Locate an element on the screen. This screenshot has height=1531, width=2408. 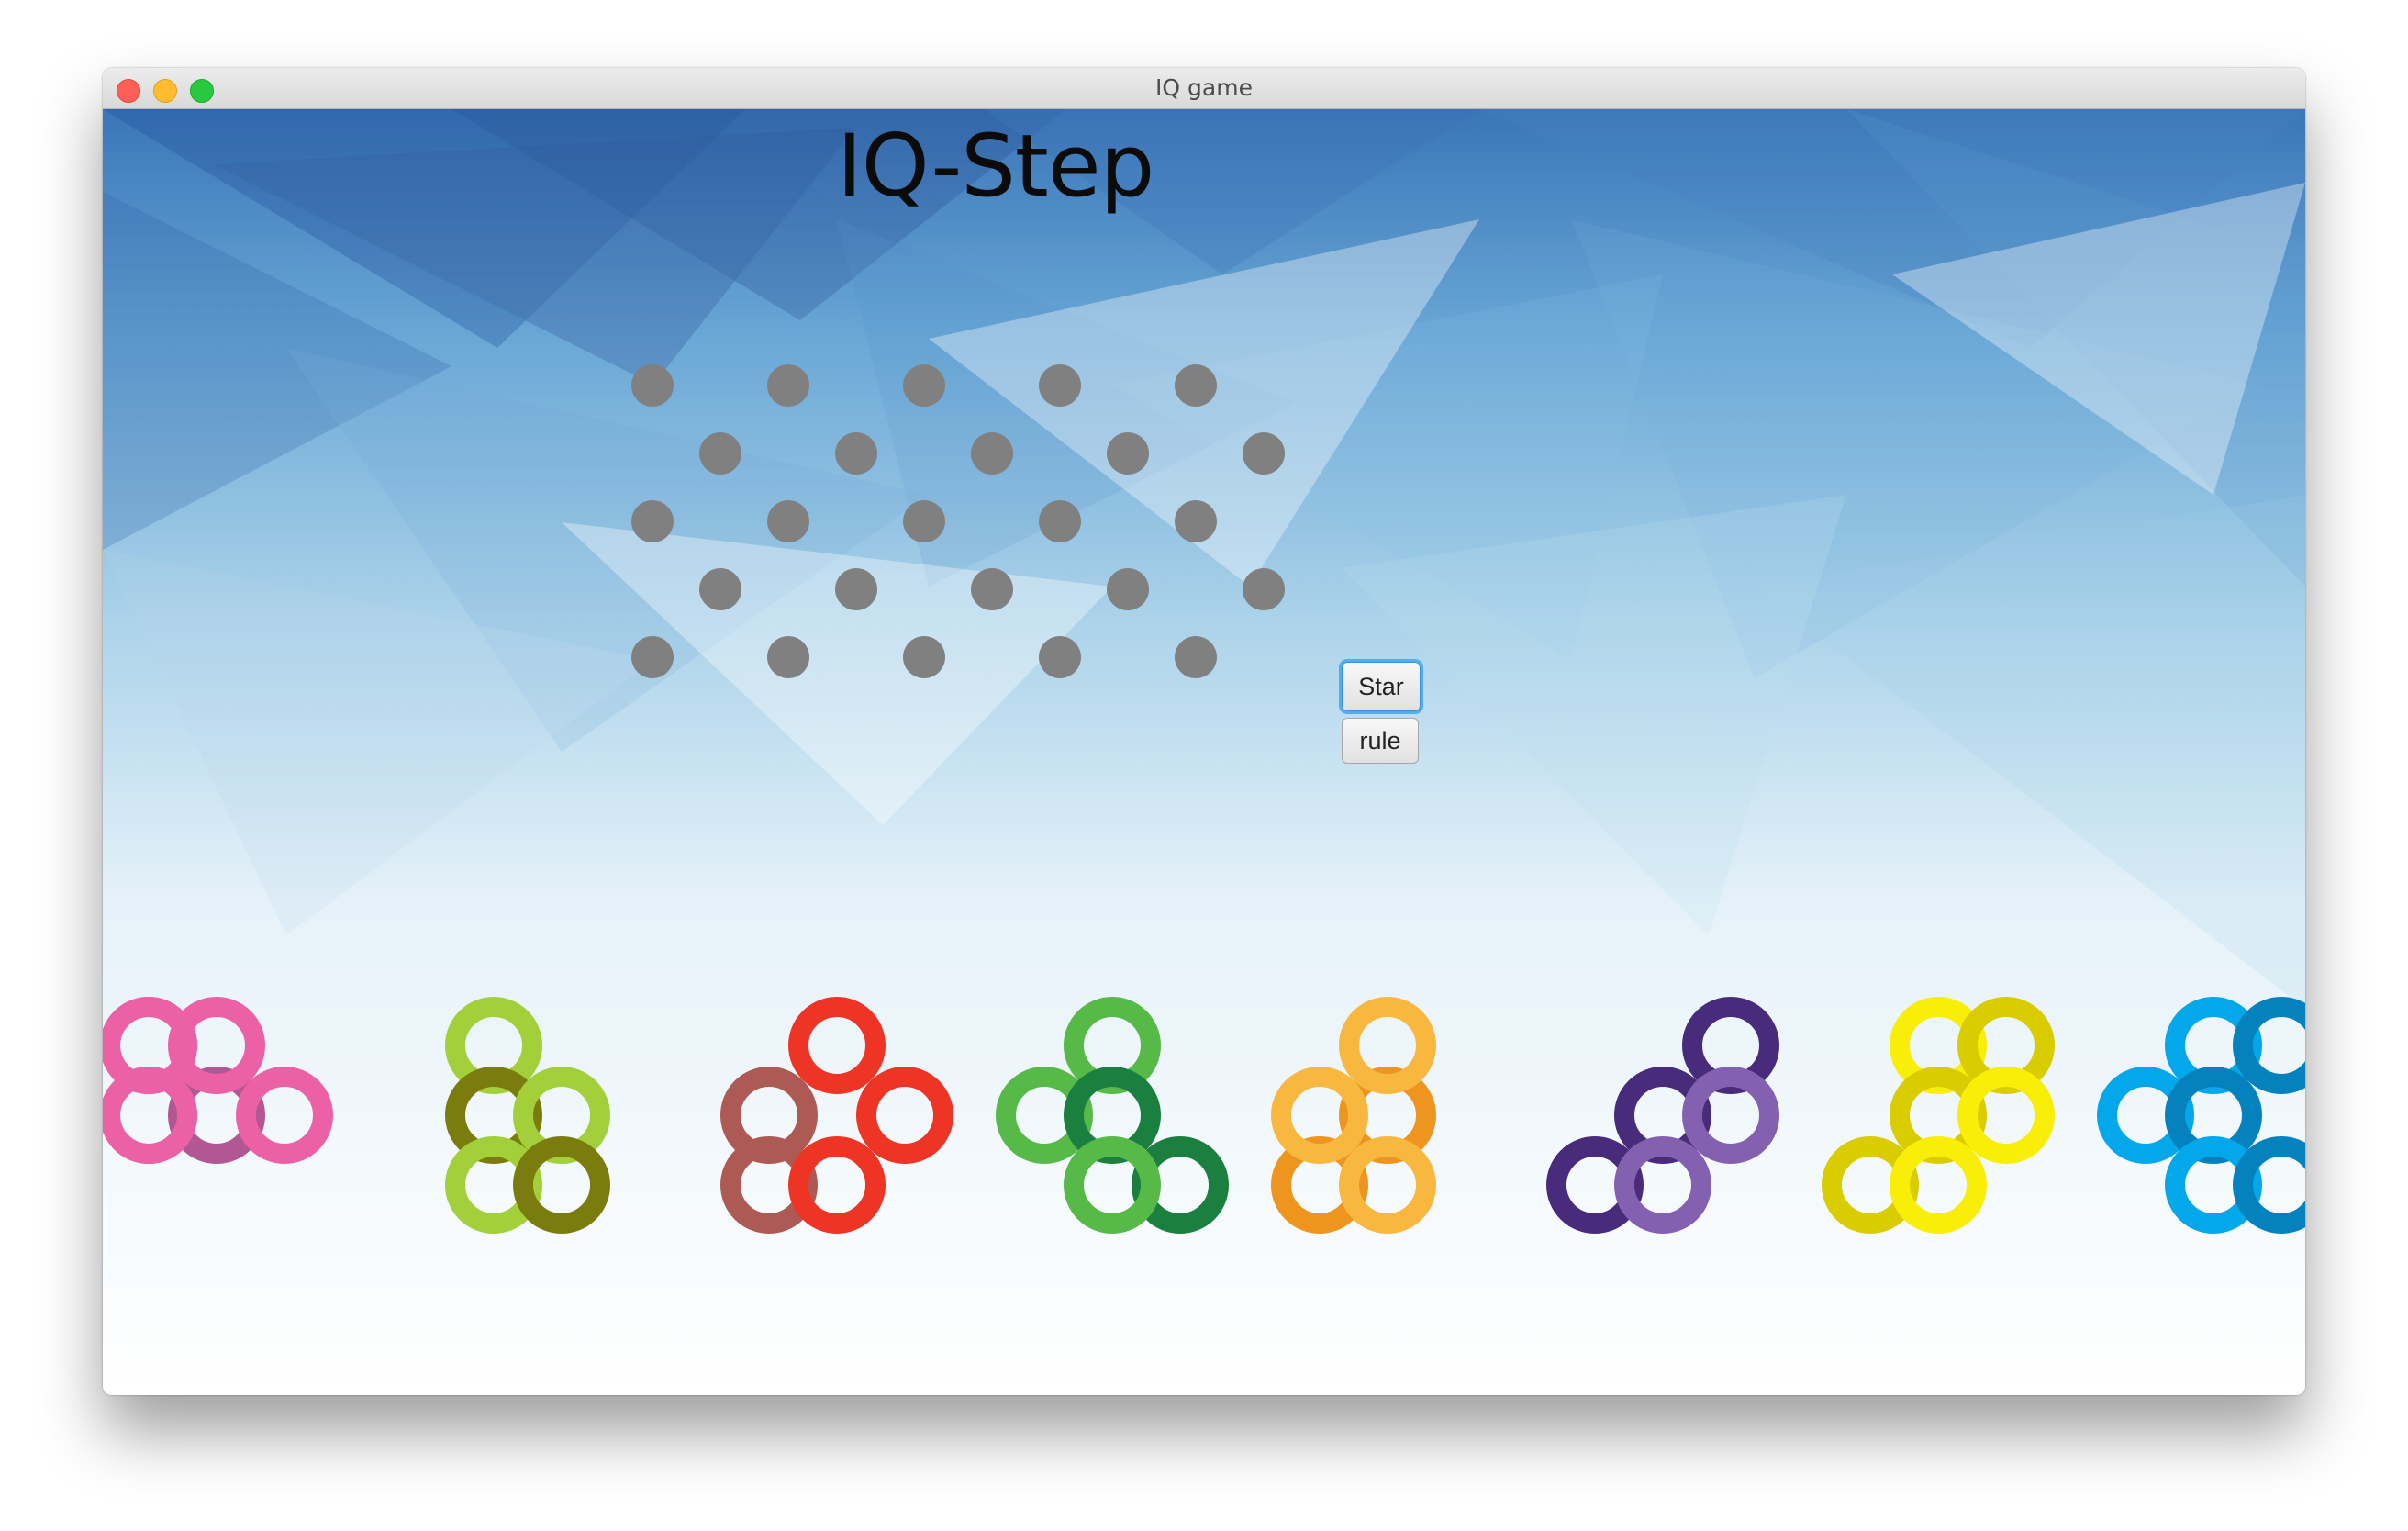
piece-f is located at coordinates (1663, 1115).